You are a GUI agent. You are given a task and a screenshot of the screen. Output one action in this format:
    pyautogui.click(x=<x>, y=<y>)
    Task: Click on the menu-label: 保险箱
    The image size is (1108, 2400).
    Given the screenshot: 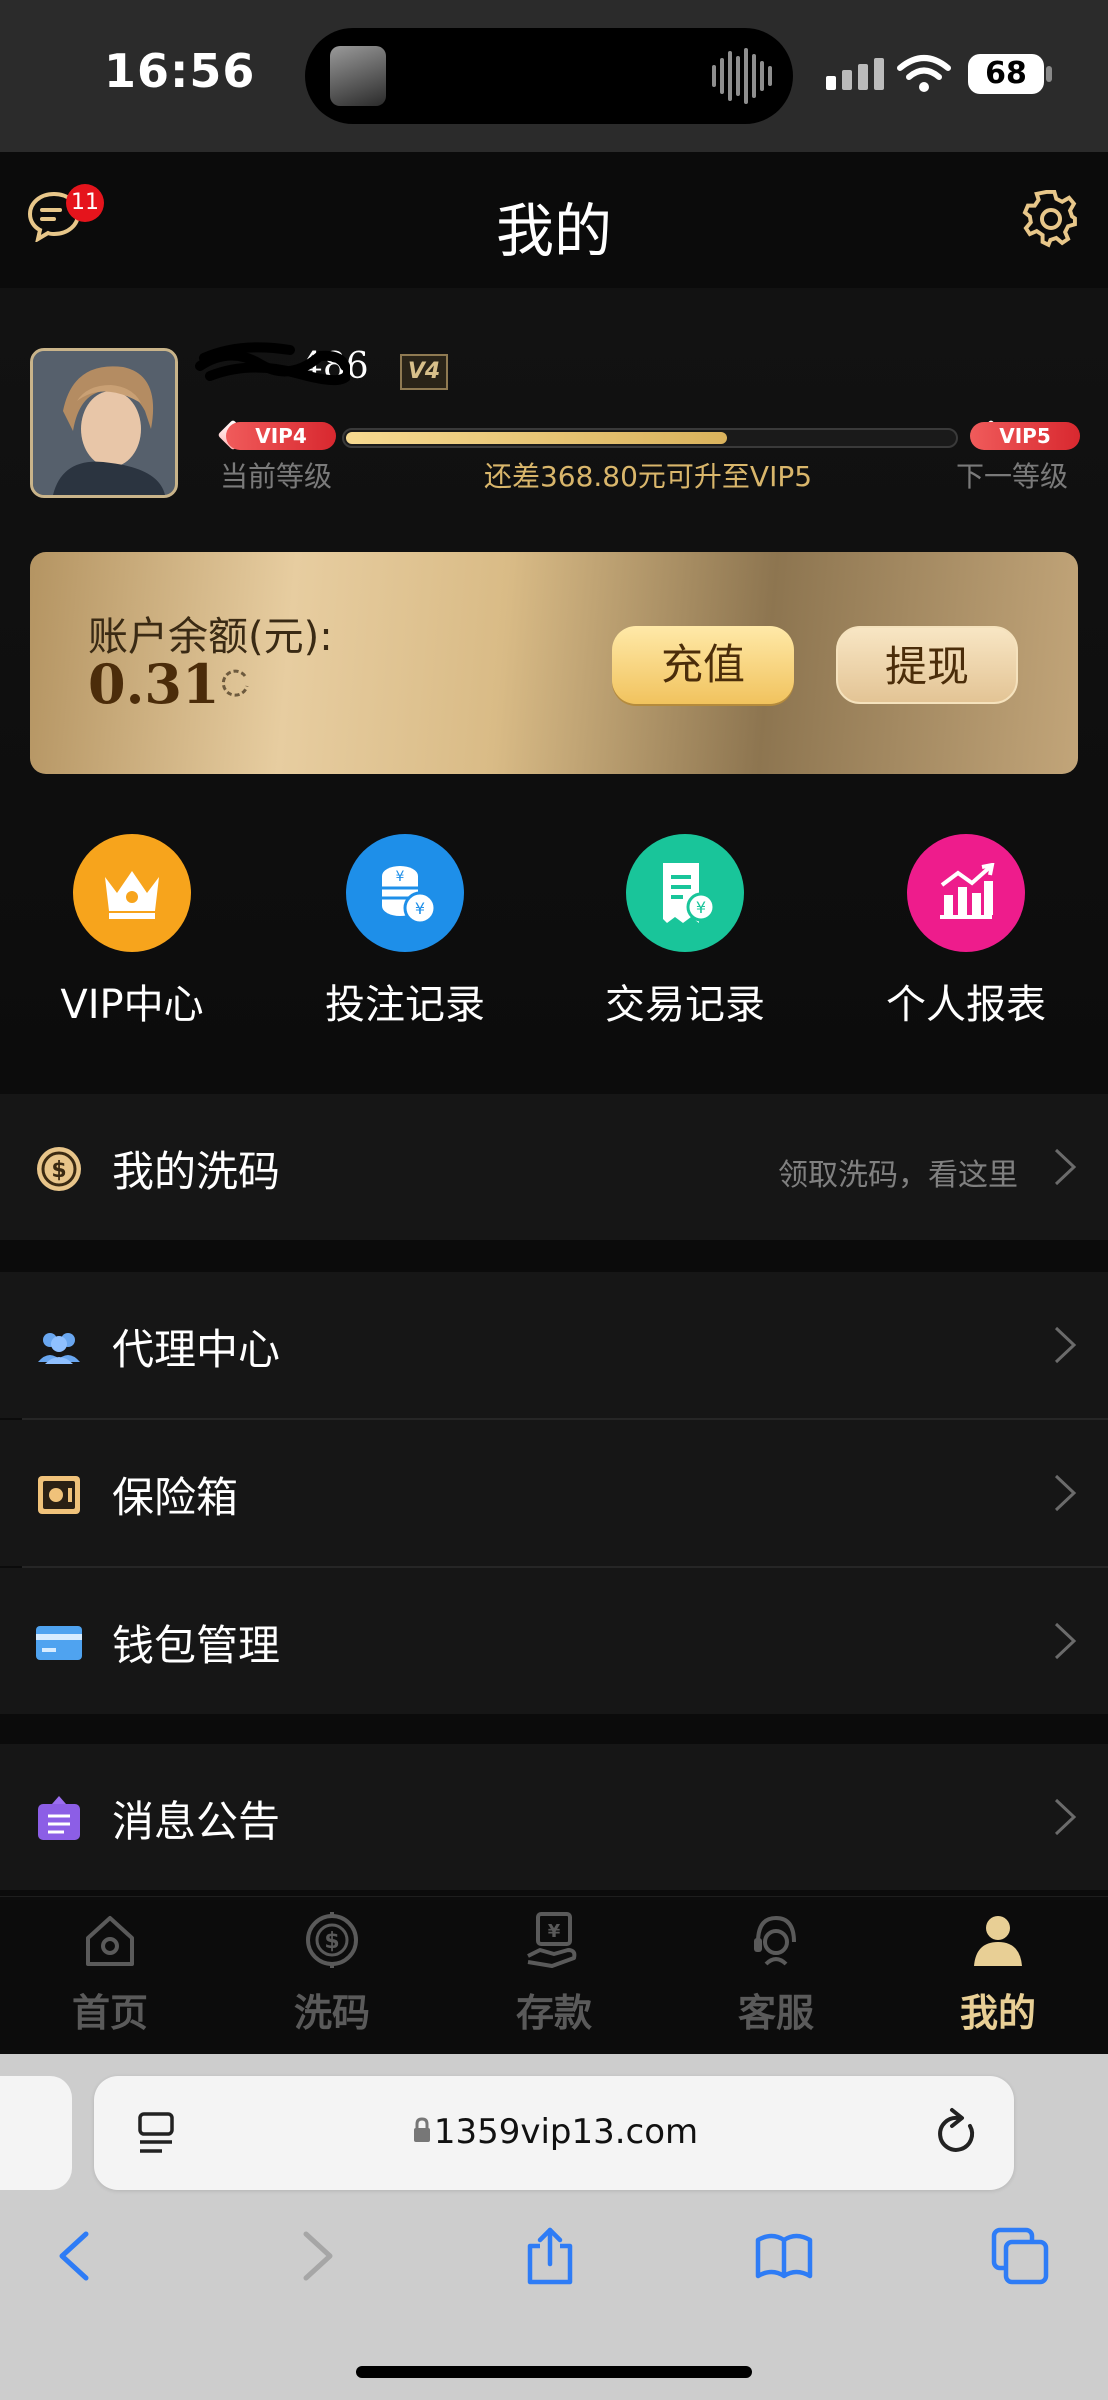 What is the action you would take?
    pyautogui.click(x=175, y=1497)
    